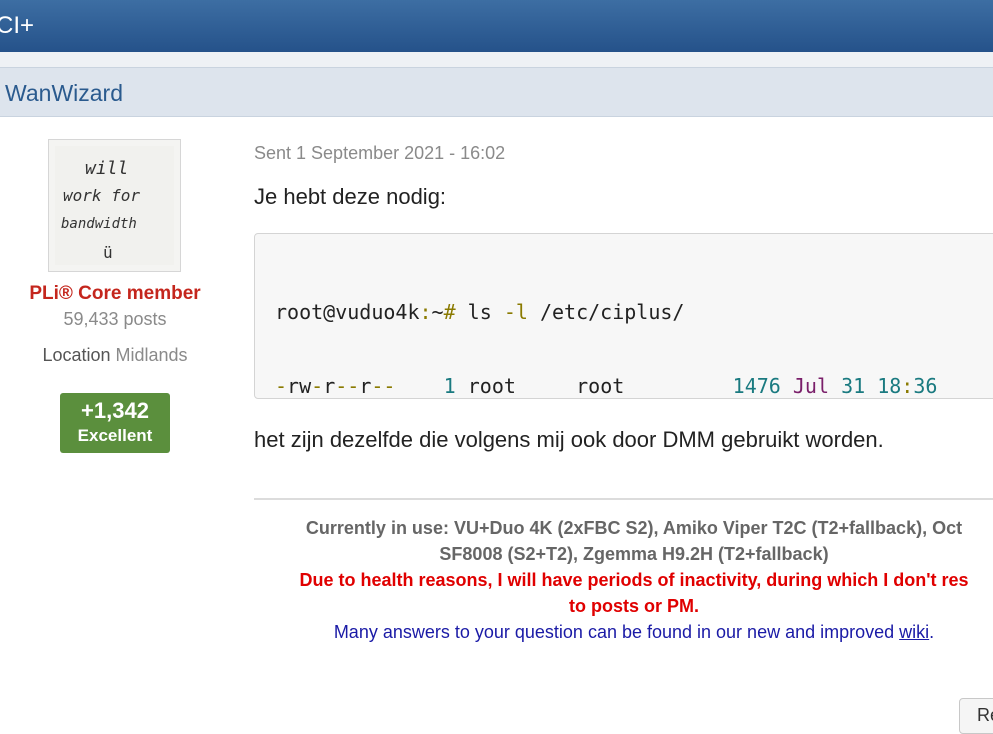  I want to click on prompt-colon: :, so click(425, 312).